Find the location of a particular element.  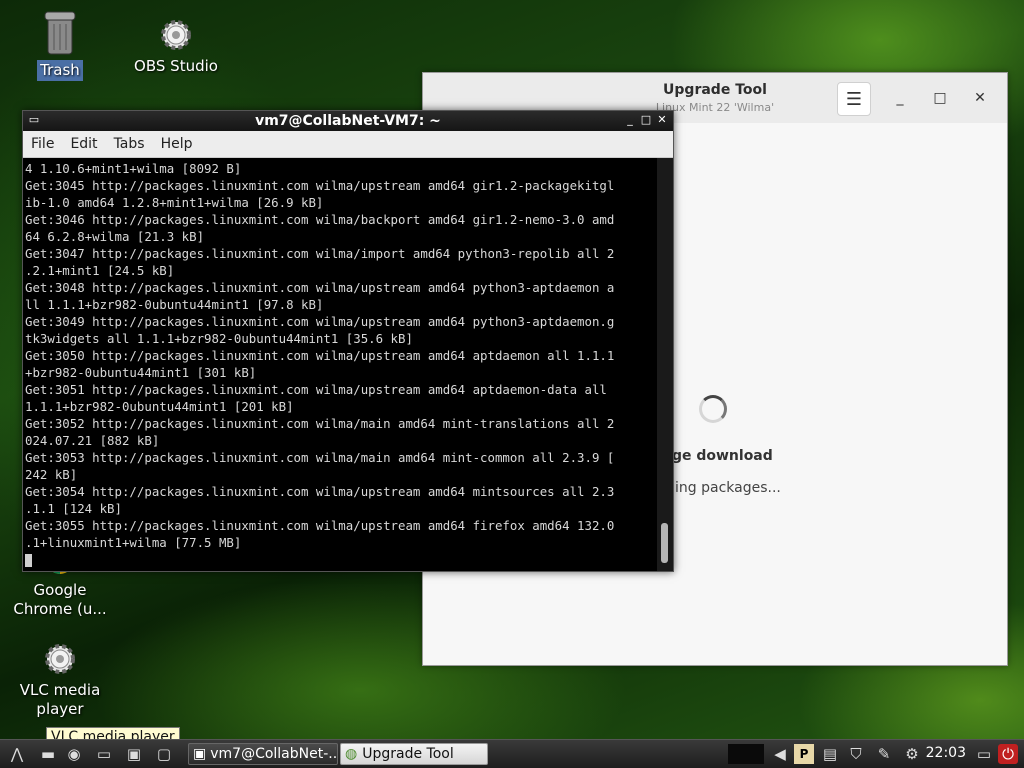

shield-icon: ⛉ is located at coordinates (856, 754).